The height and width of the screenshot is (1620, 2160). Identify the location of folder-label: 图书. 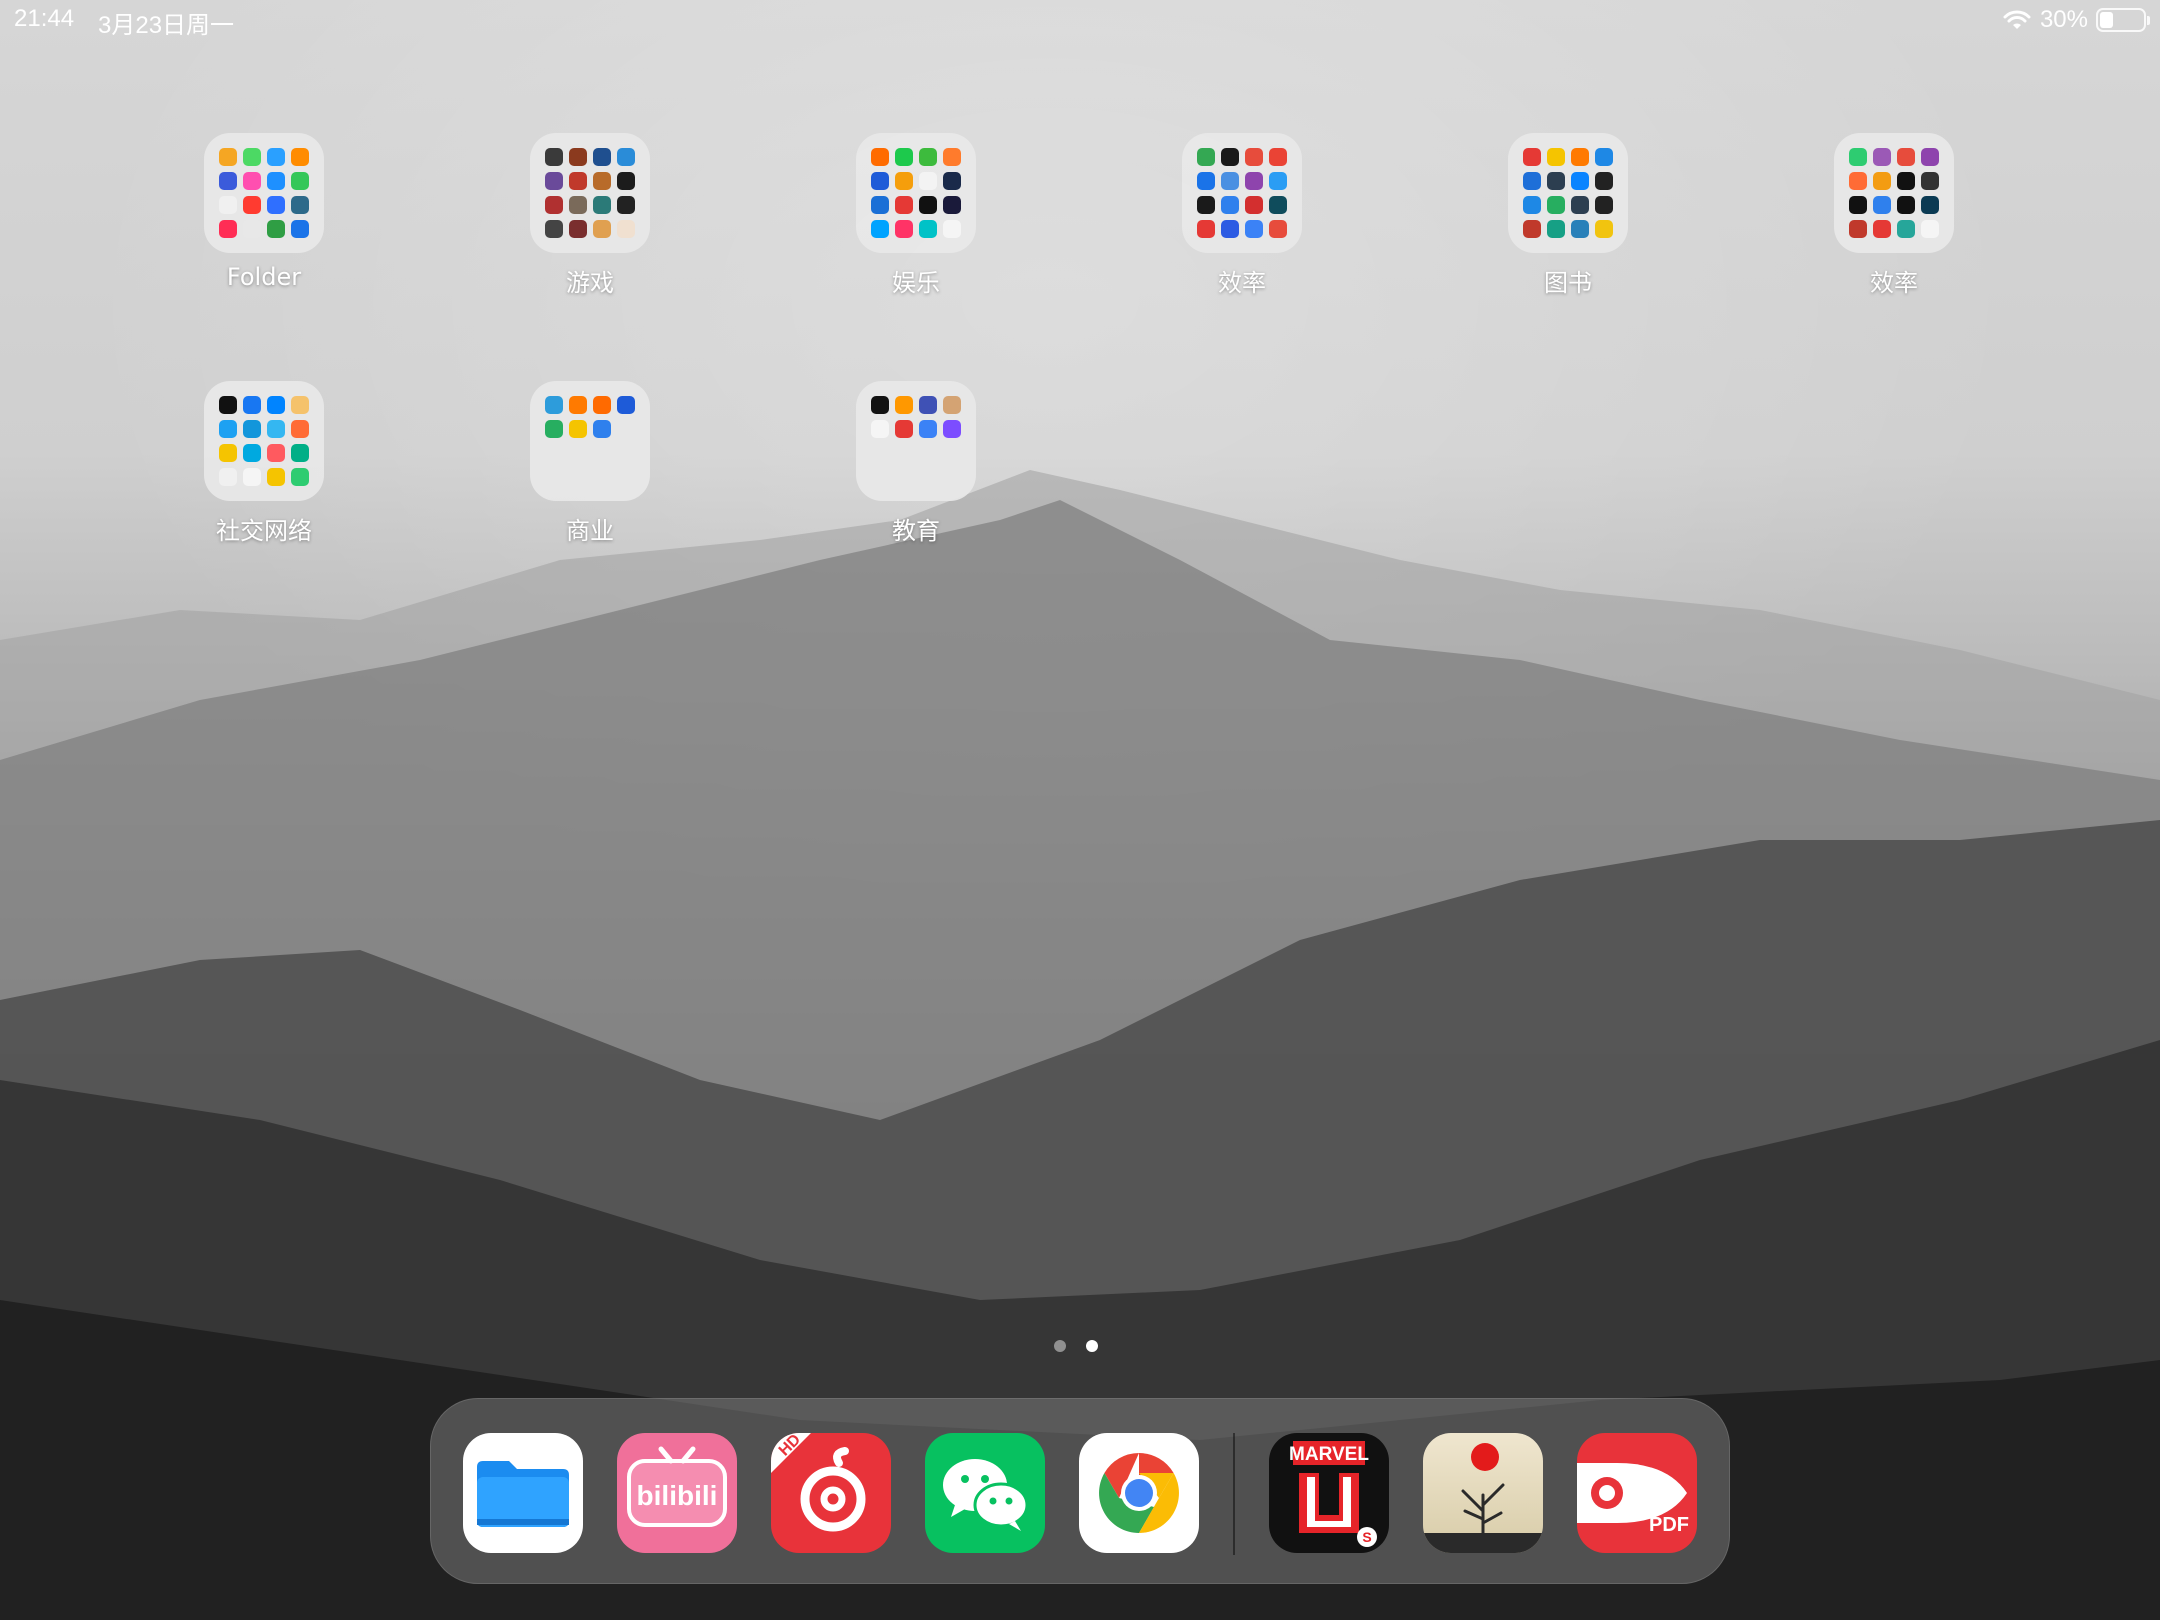
(1568, 283).